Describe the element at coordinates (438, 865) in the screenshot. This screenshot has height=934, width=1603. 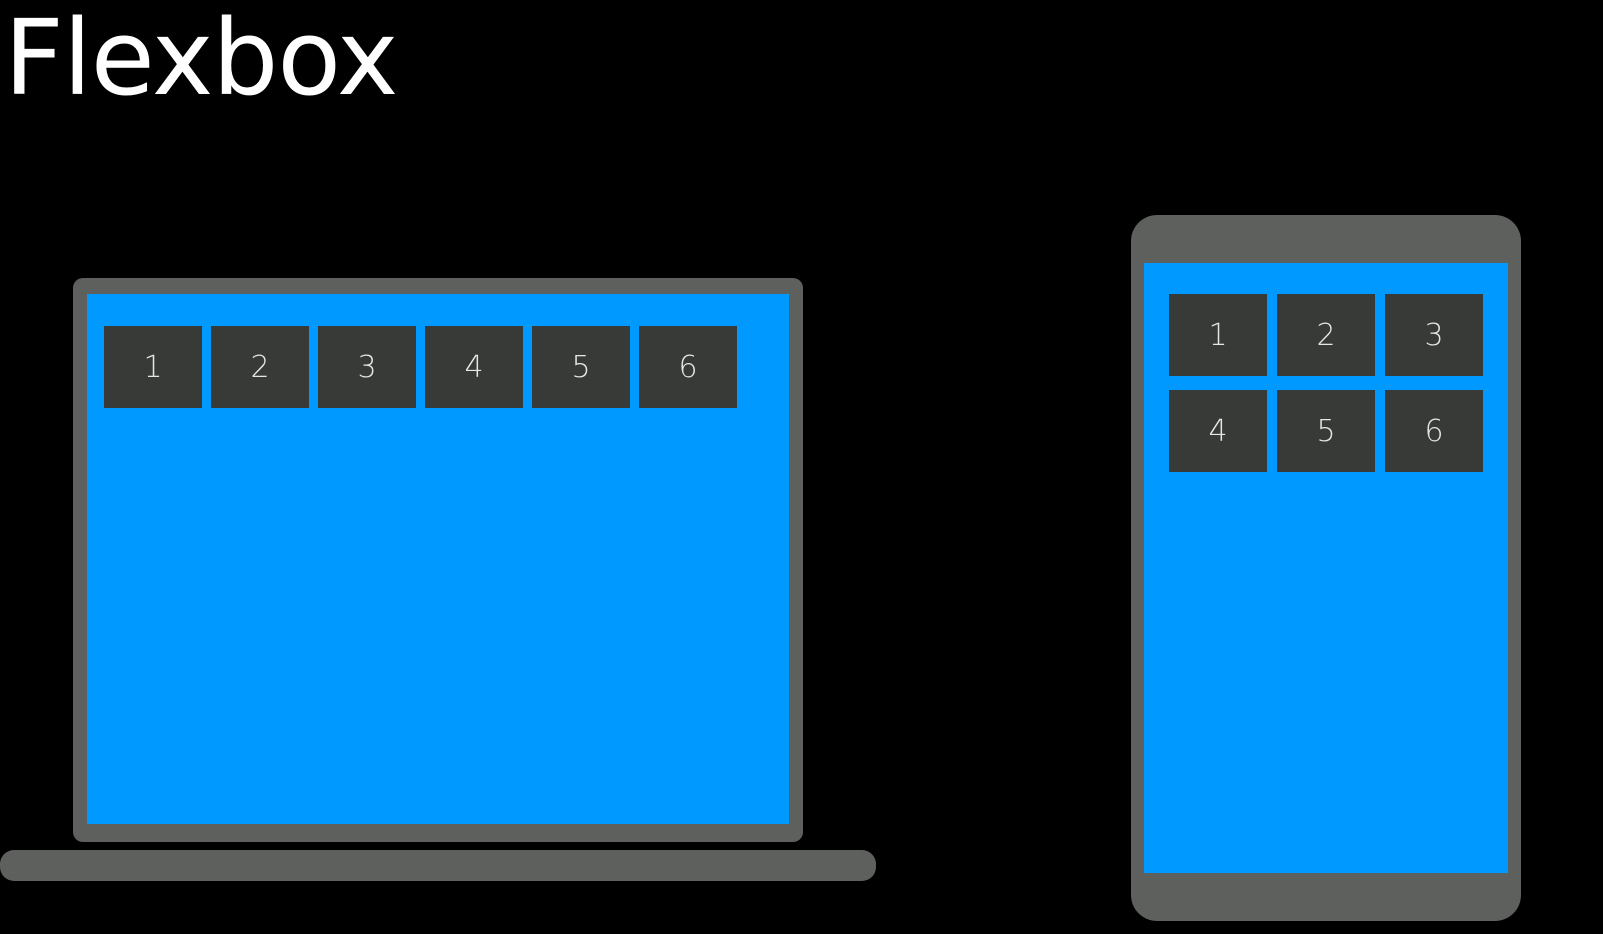
I see `laptop-base` at that location.